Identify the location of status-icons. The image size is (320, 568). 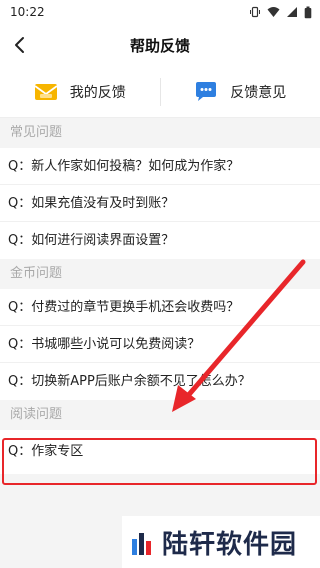
(280, 12).